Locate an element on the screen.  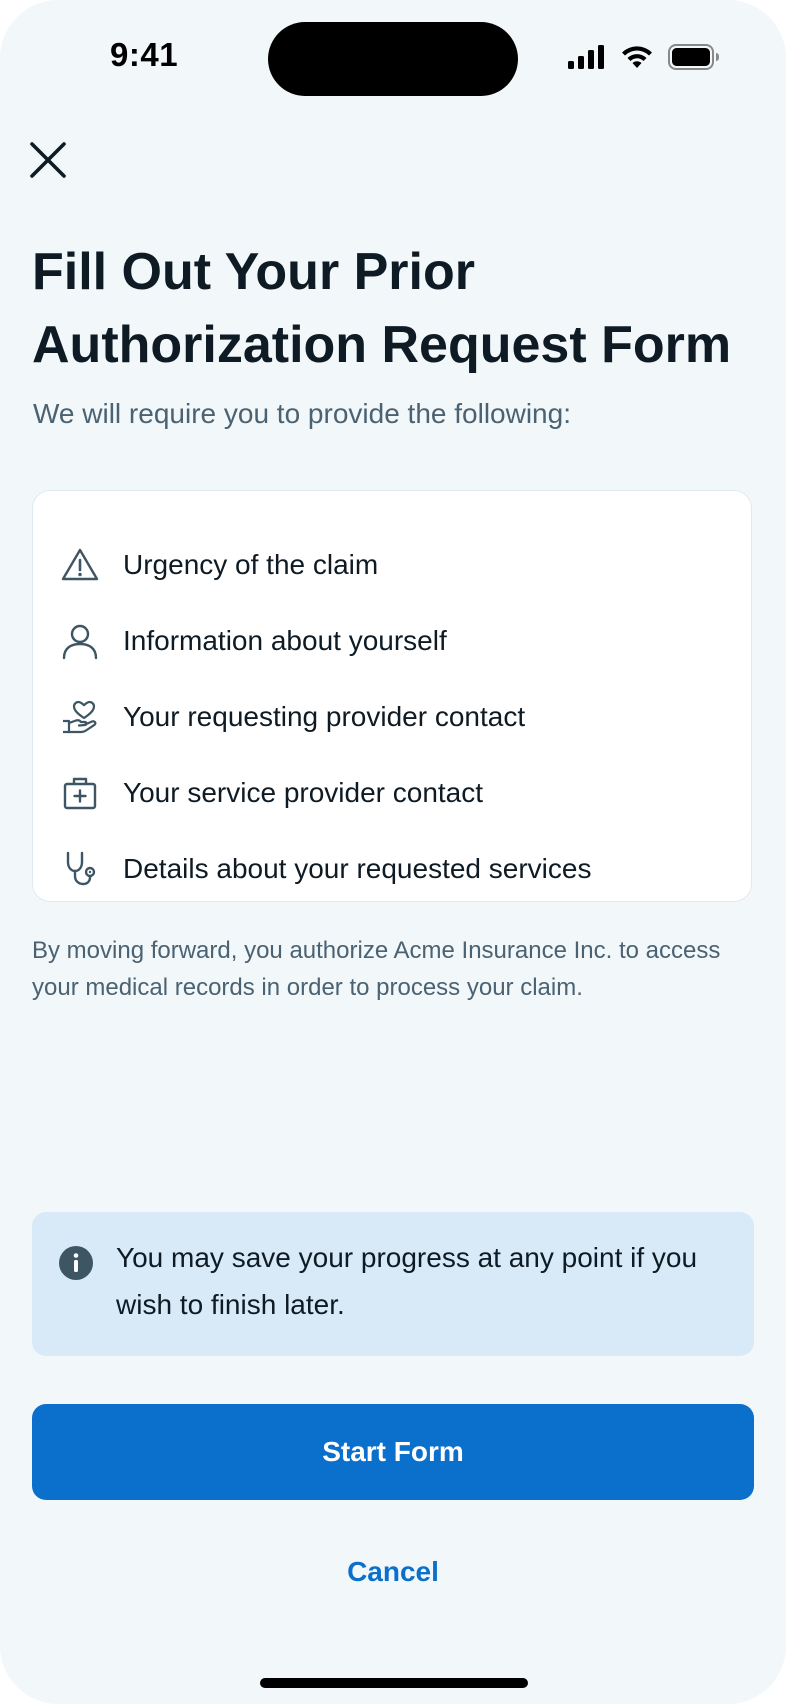
requirement-urgency: Urgency of the claim is located at coordinates (218, 565).